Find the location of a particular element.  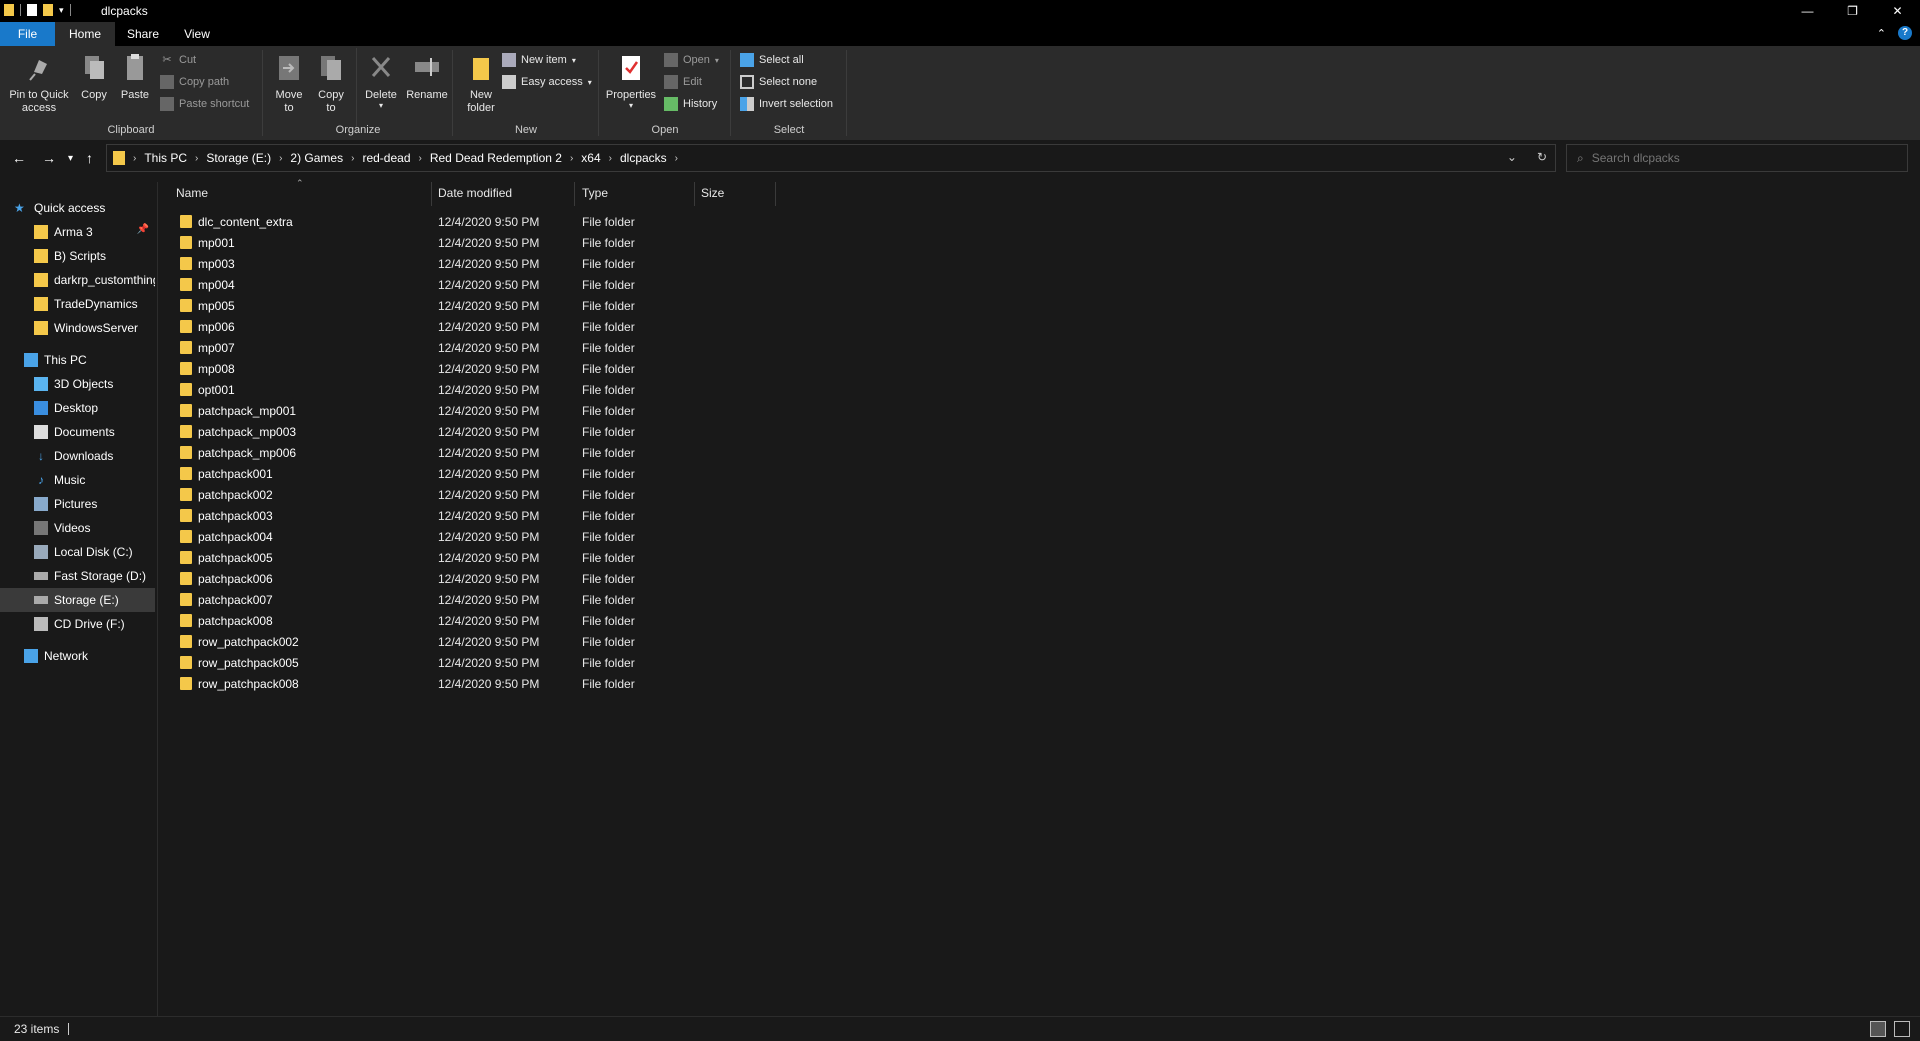

paste-shortcut-button: Paste shortcut is located at coordinates (204, 104).